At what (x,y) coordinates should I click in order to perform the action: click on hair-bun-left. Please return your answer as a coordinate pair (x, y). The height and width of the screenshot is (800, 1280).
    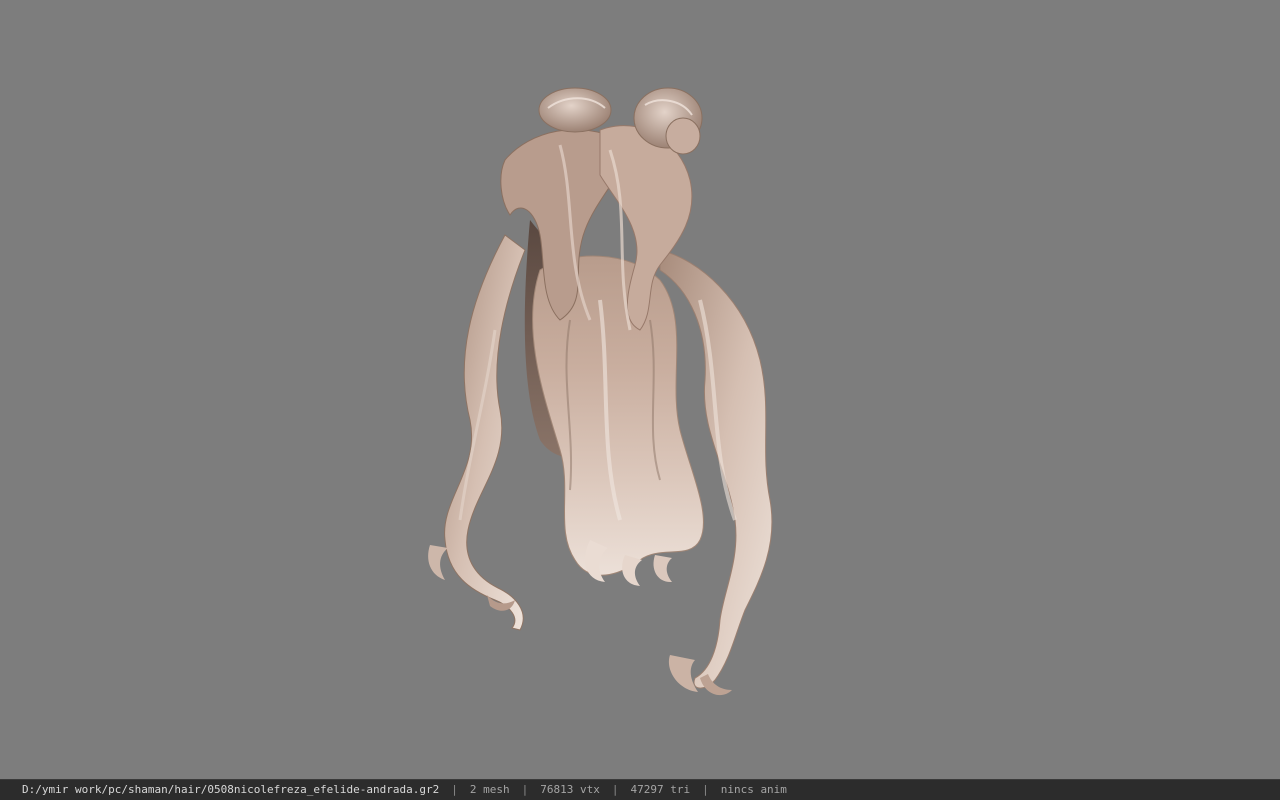
    Looking at the image, I should click on (575, 110).